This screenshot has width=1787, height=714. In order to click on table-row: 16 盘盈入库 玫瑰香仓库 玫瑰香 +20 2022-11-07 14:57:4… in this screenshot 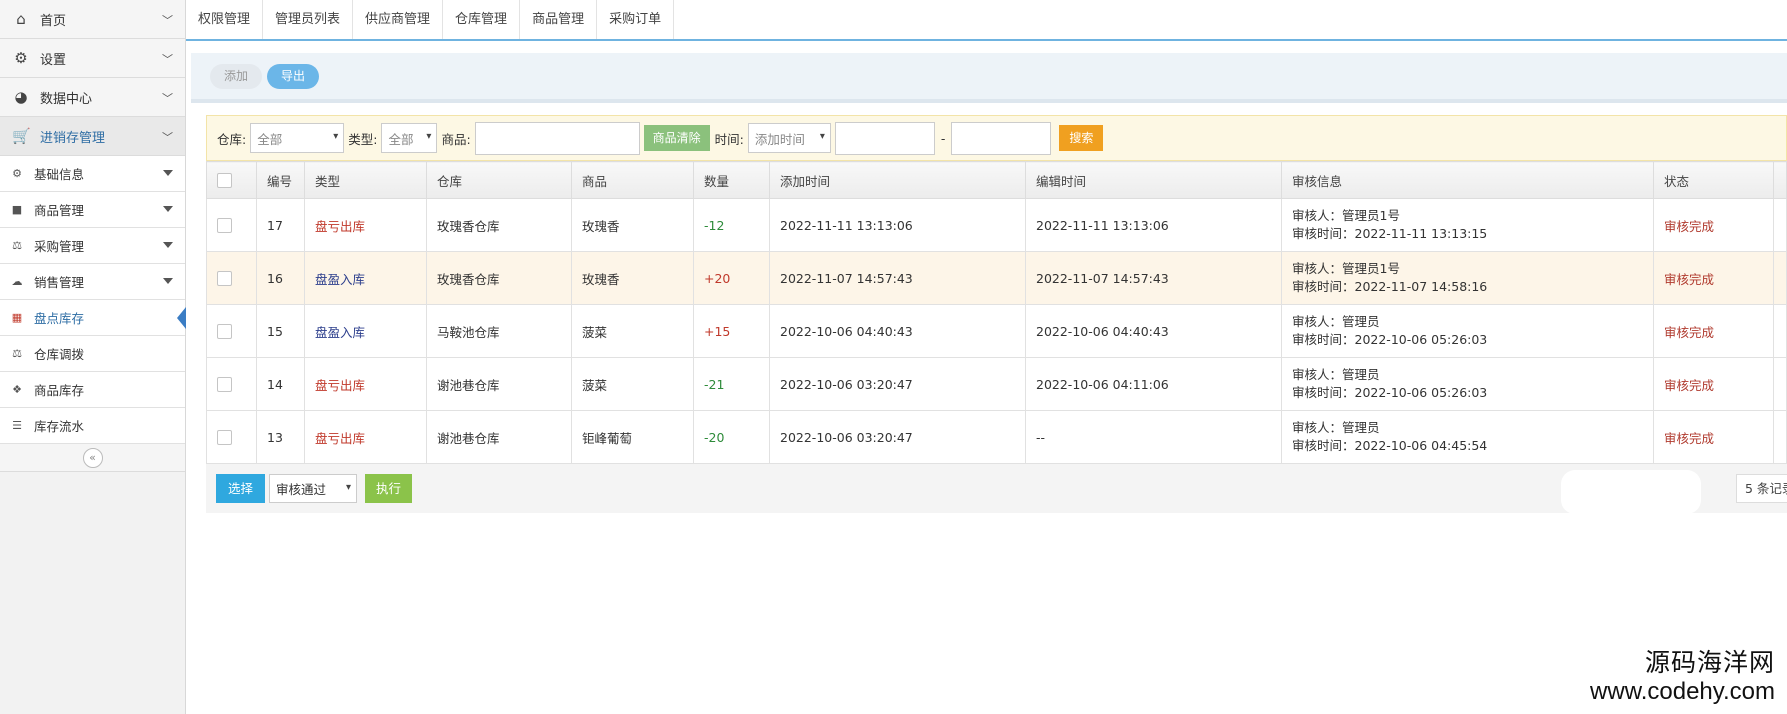, I will do `click(996, 278)`.